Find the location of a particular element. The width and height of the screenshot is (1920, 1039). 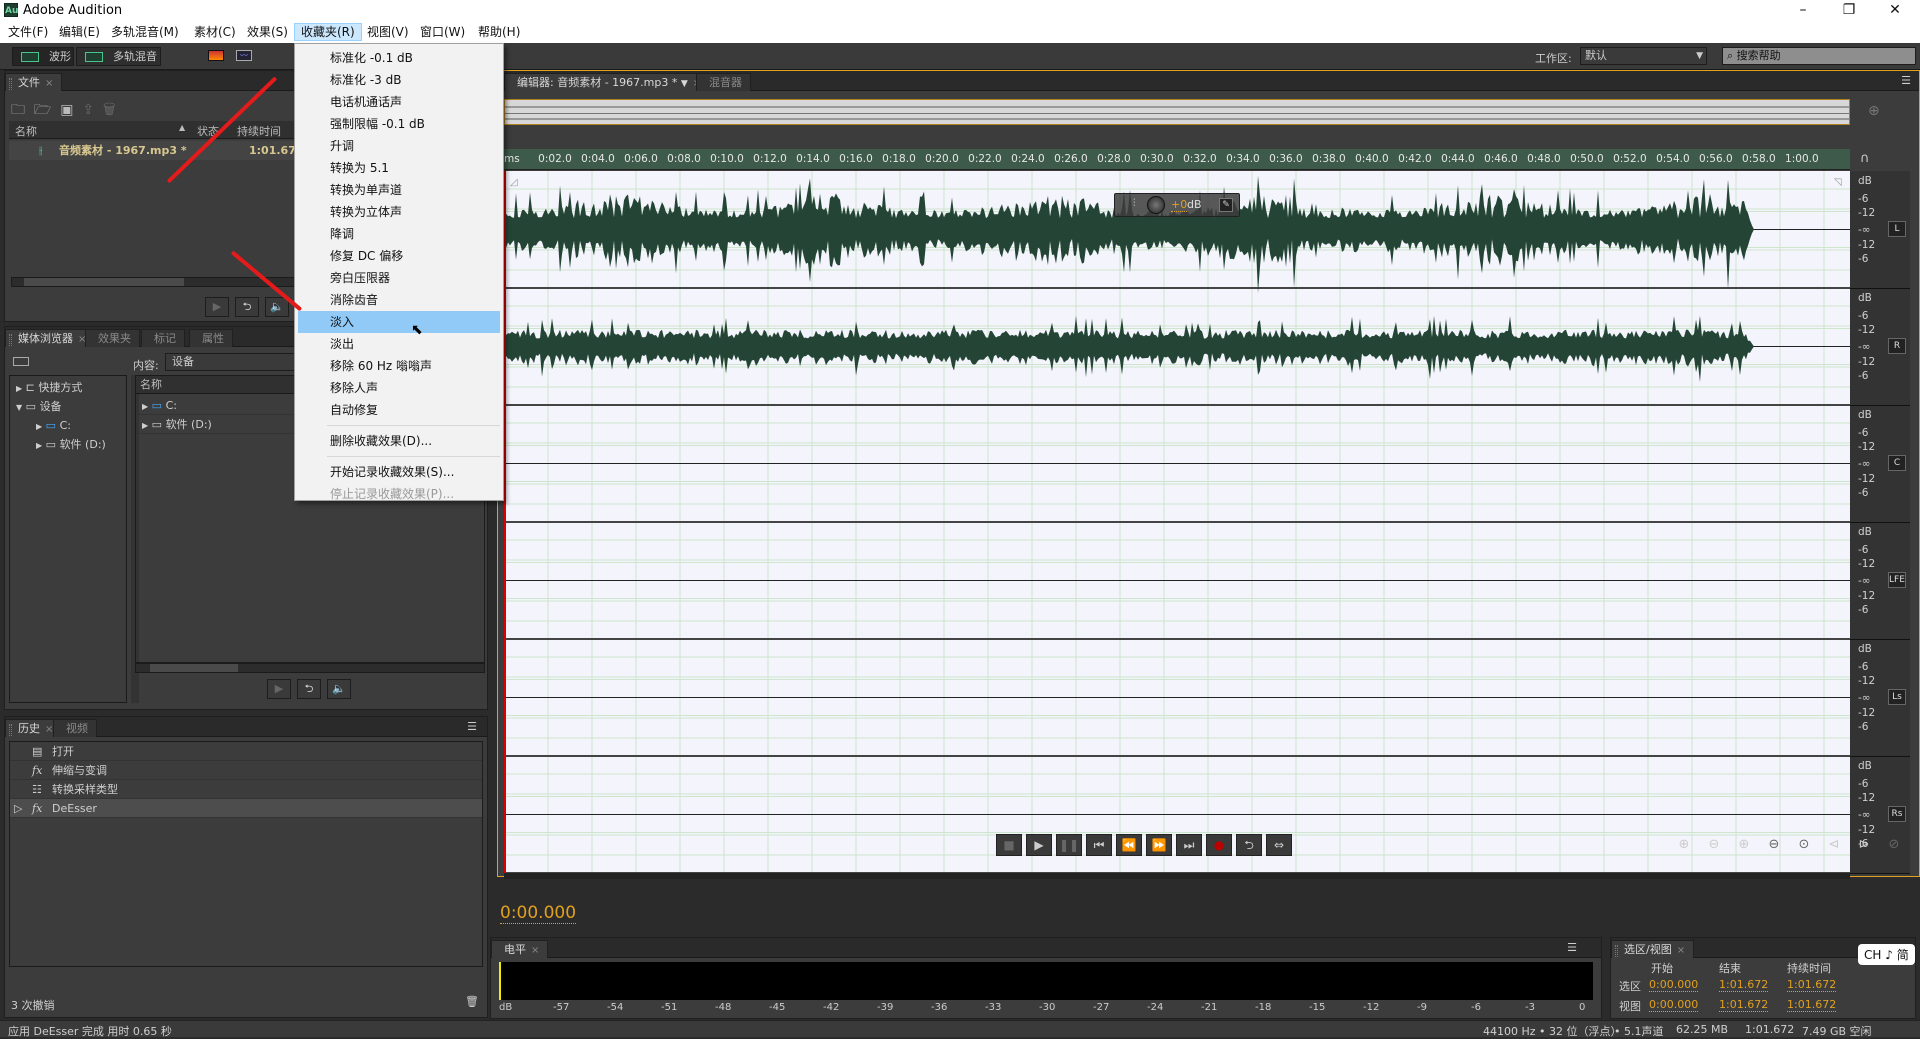

view-end: 1:01.672 is located at coordinates (1744, 1005).